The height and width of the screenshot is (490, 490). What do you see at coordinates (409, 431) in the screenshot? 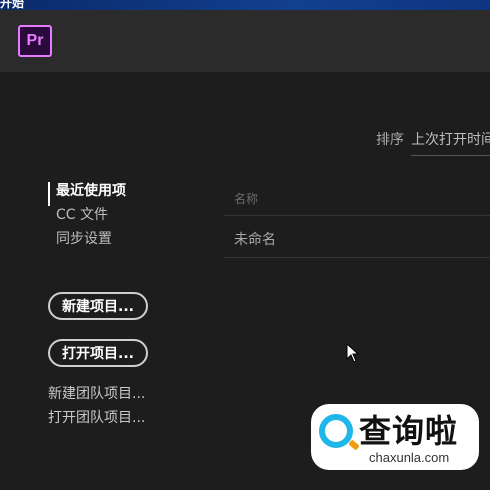
I see `watermark-text: 查询啦` at bounding box center [409, 431].